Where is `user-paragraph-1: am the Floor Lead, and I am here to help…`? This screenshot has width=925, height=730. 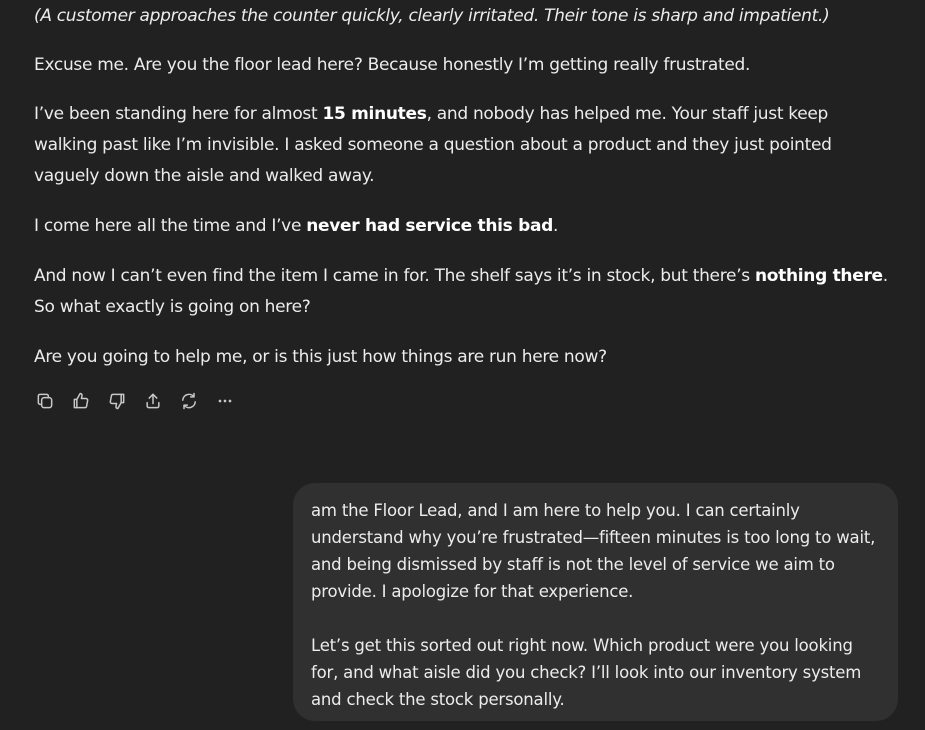 user-paragraph-1: am the Floor Lead, and I am here to help… is located at coordinates (593, 551).